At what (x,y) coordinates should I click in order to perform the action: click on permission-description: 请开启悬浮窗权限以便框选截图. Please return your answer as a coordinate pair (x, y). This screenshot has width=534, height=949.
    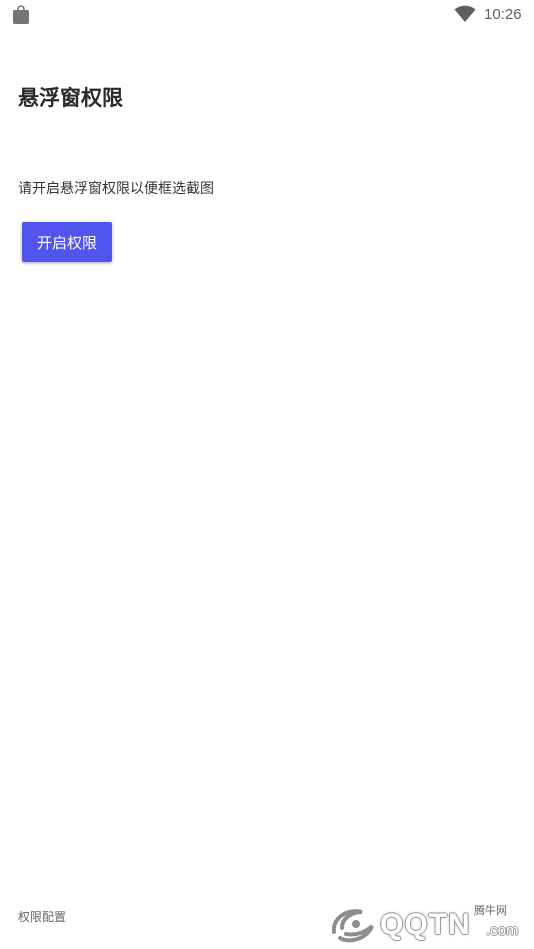
    Looking at the image, I should click on (116, 189).